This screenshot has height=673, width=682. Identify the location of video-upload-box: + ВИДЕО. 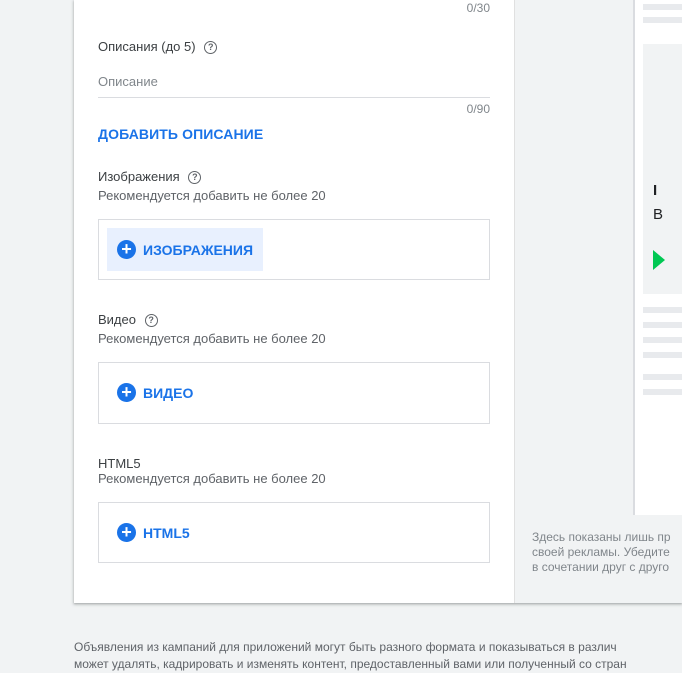
(294, 393).